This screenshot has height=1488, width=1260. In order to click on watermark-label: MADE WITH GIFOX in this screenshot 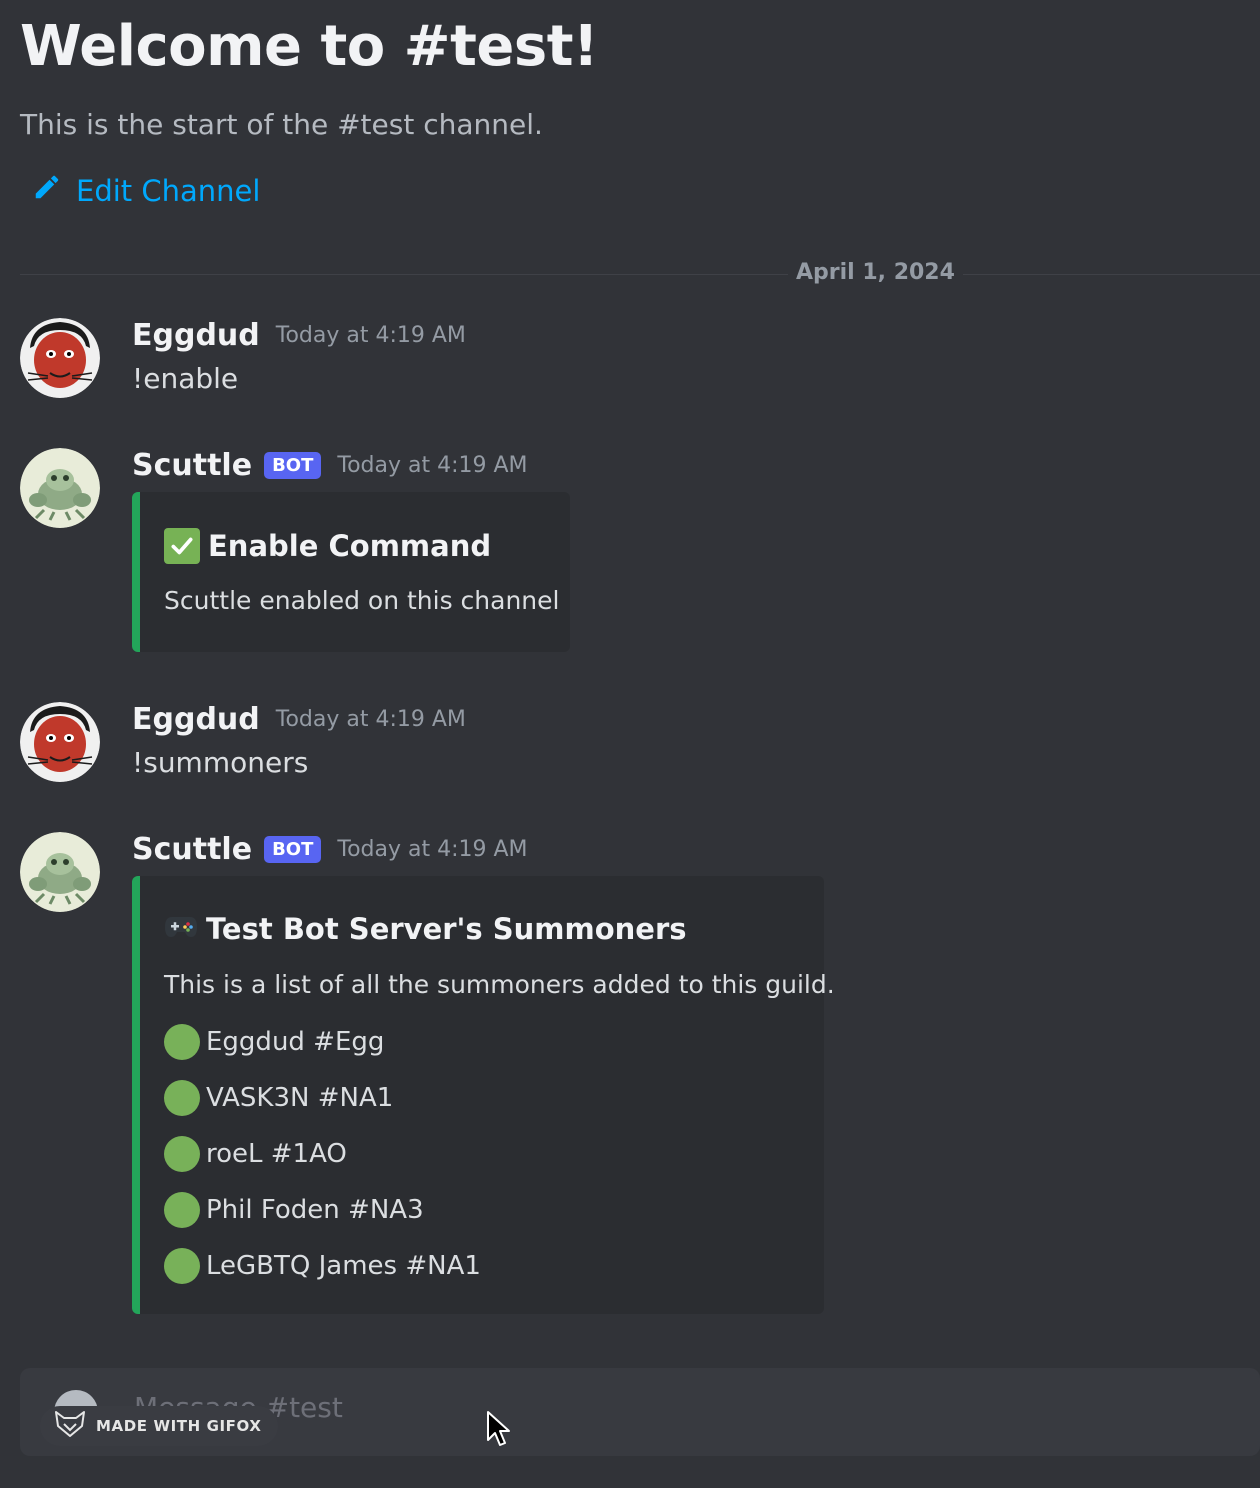, I will do `click(179, 1426)`.